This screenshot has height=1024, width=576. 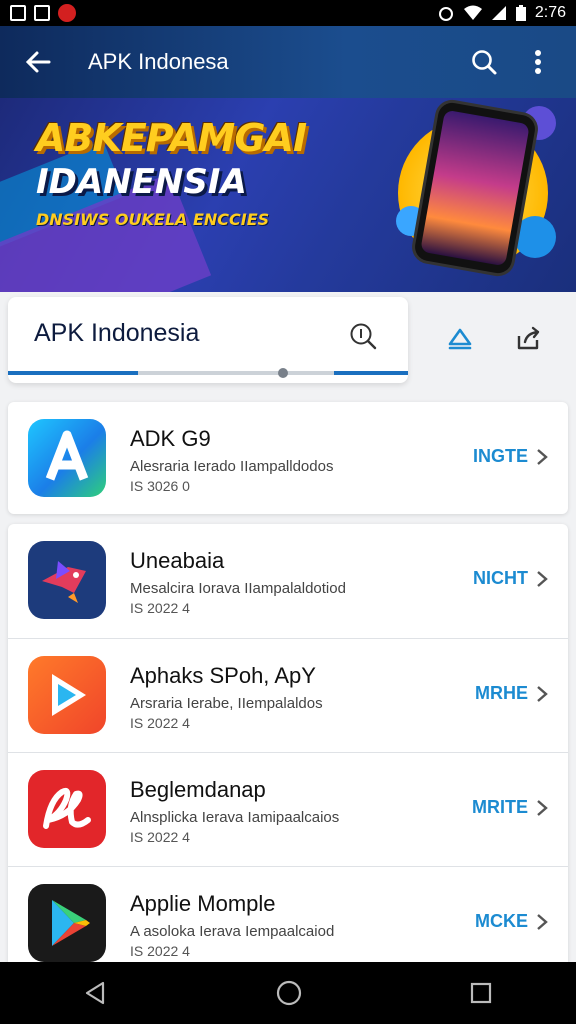 I want to click on app-action-button: MCKE, so click(x=511, y=921).